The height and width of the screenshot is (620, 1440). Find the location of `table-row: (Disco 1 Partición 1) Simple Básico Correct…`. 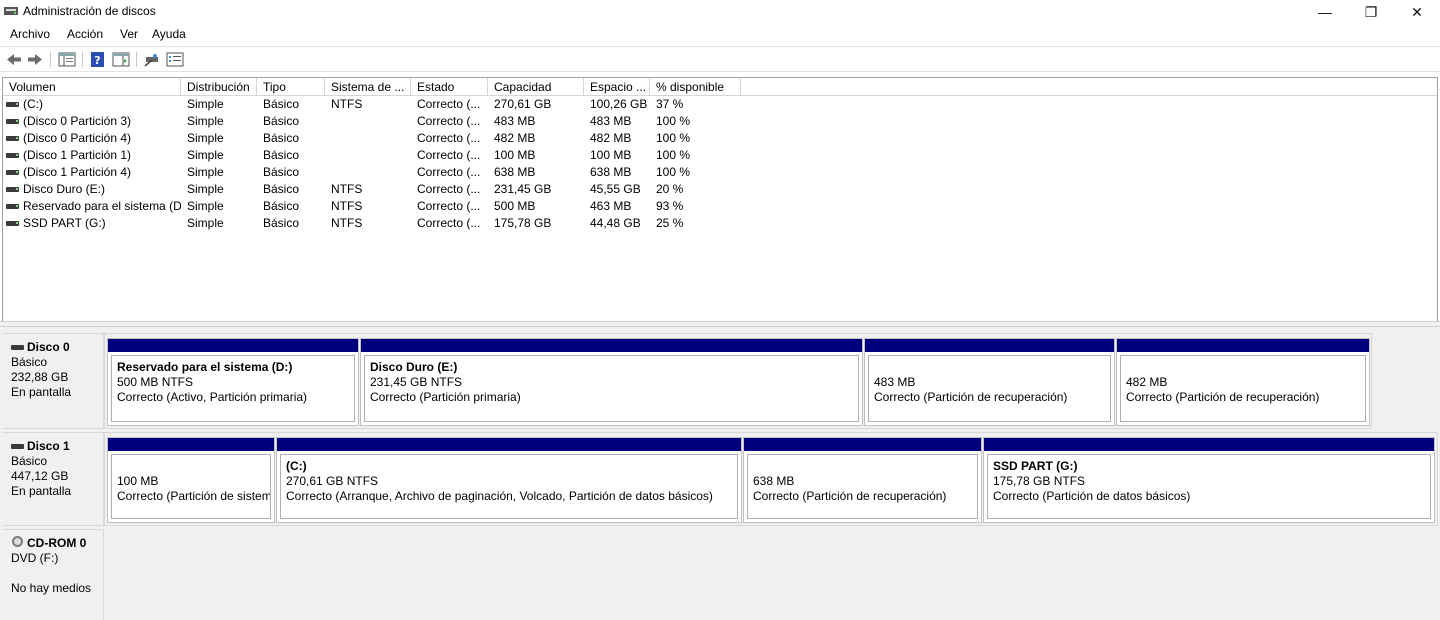

table-row: (Disco 1 Partición 1) Simple Básico Correct… is located at coordinates (720, 155).